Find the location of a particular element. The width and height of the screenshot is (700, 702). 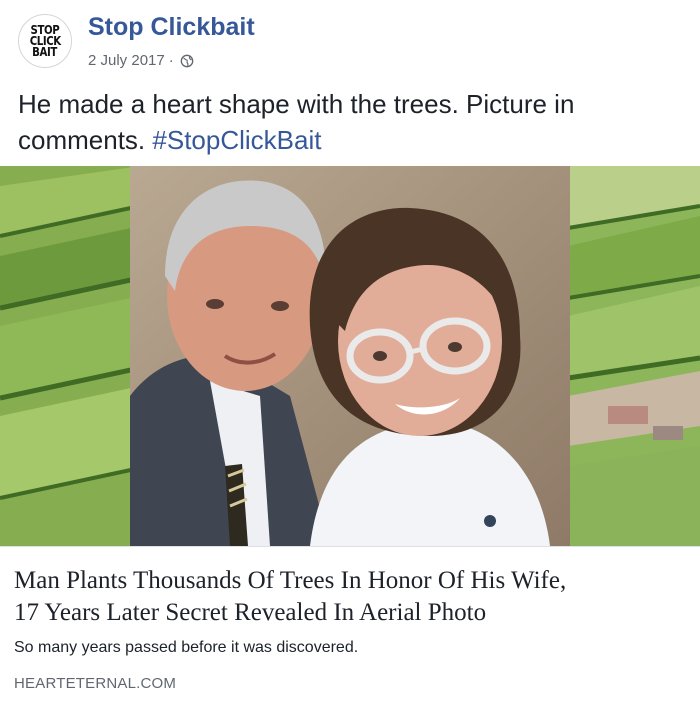

link-preview-domain: HEARTETERNAL.COM is located at coordinates (95, 683).